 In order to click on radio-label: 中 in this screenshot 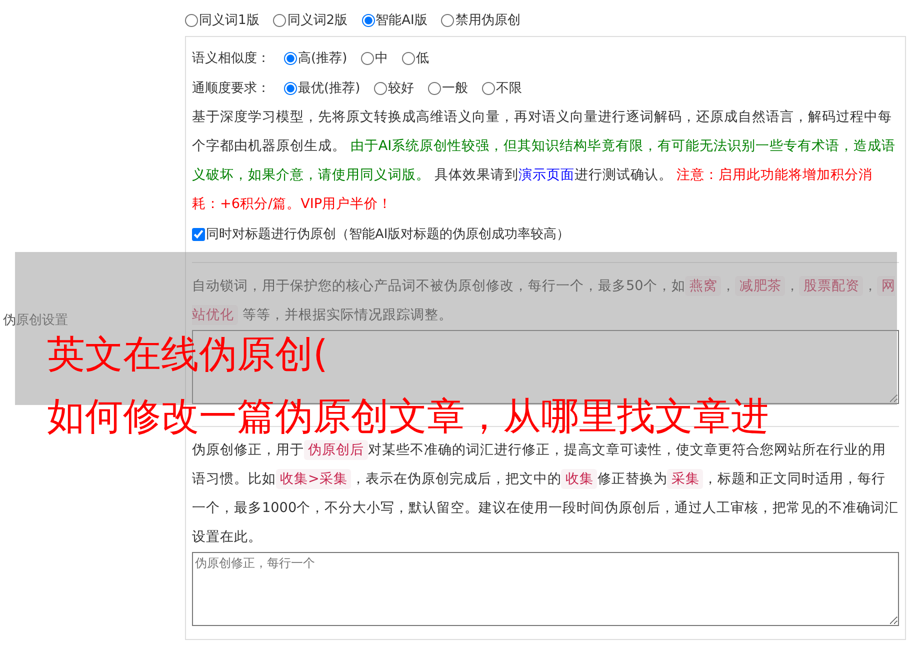, I will do `click(381, 58)`.